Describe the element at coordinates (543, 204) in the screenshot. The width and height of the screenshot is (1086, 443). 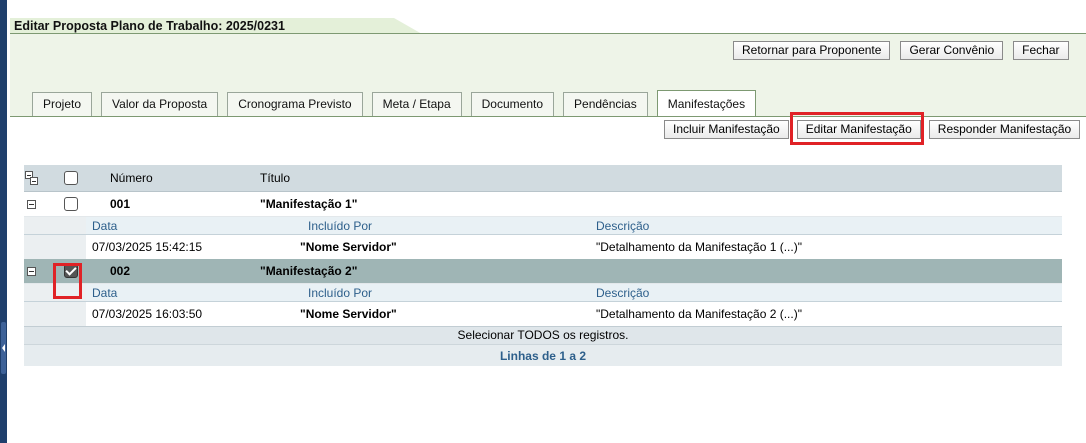
I see `table-row: 001 "Manifestação 1"` at that location.